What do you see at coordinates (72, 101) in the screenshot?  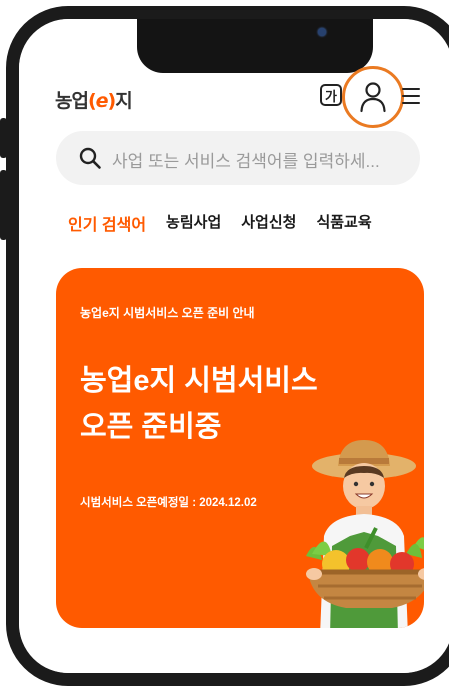 I see `logo-text-pre: 농업` at bounding box center [72, 101].